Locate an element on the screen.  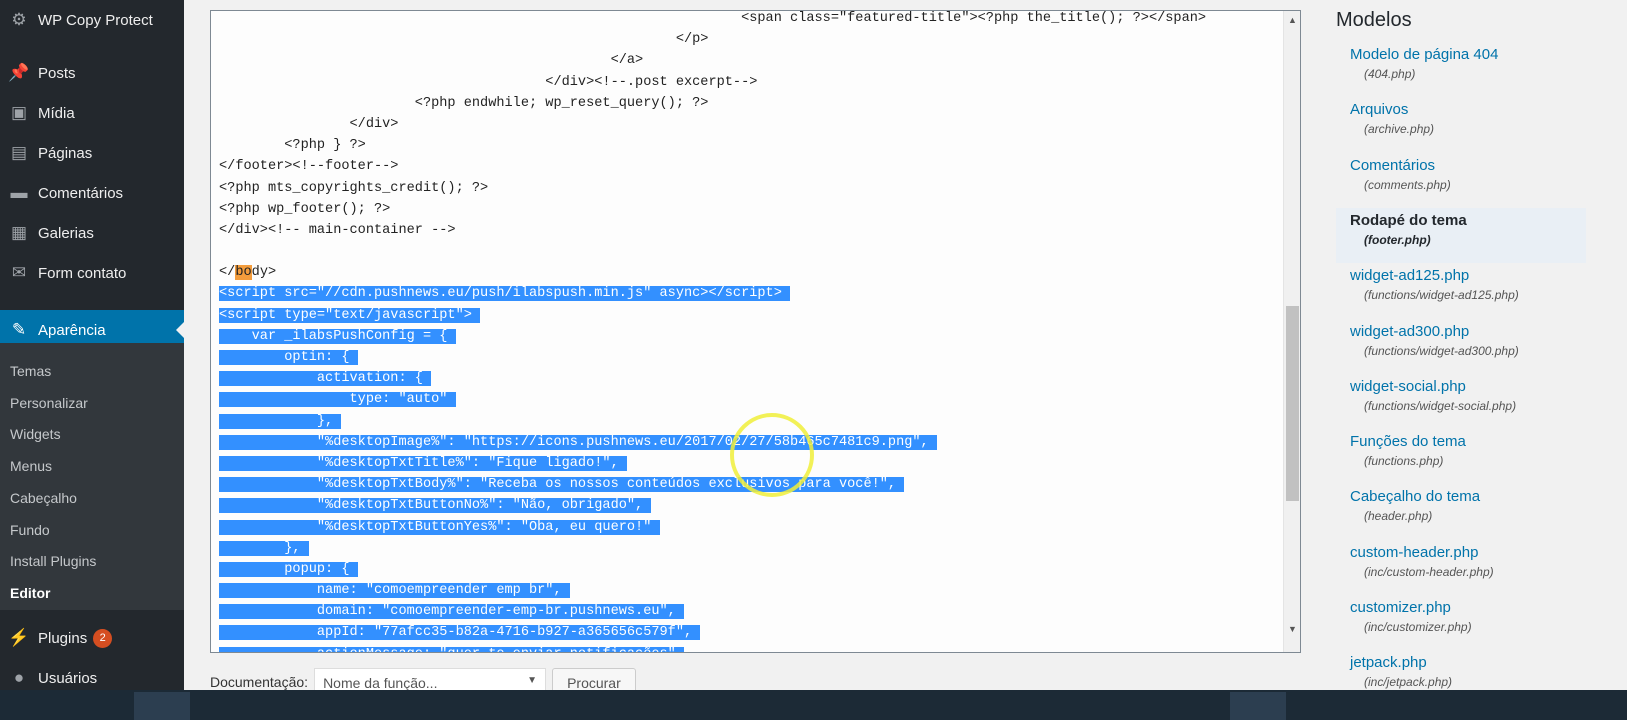
submenu-item-cabe-alho: Cabeçalho is located at coordinates (43, 498).